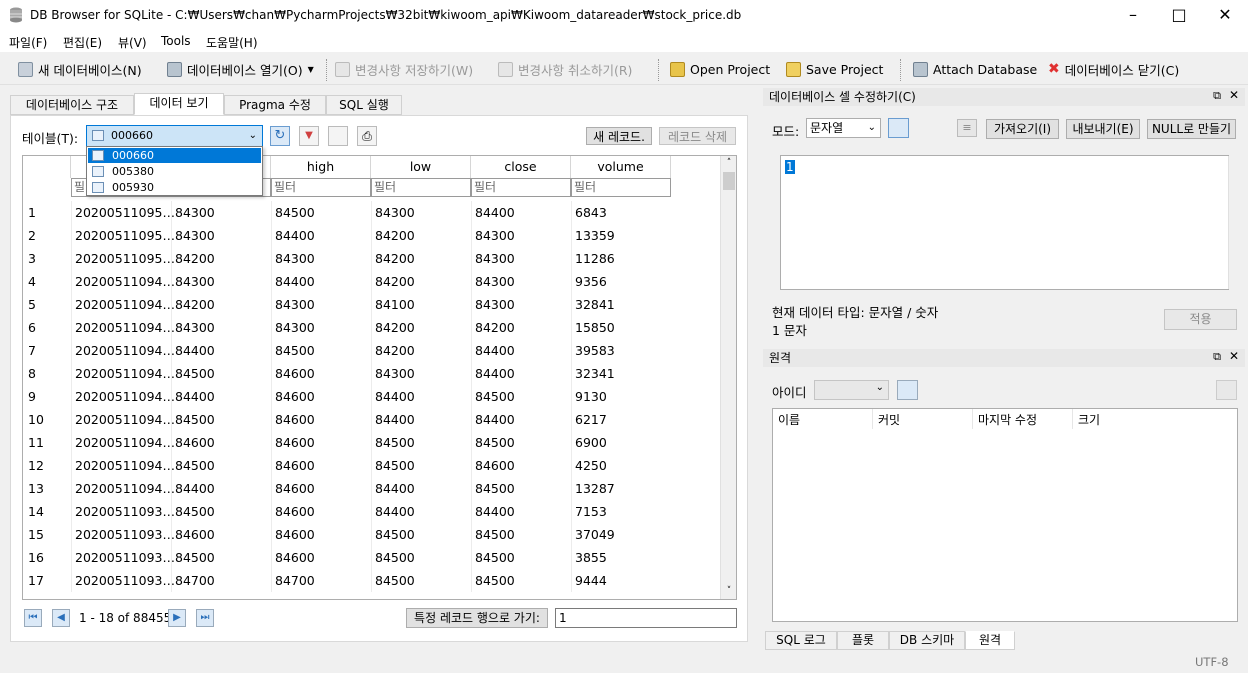 Image resolution: width=1248 pixels, height=673 pixels. I want to click on tab-database-structure: 데이터베이스 구조, so click(72, 105).